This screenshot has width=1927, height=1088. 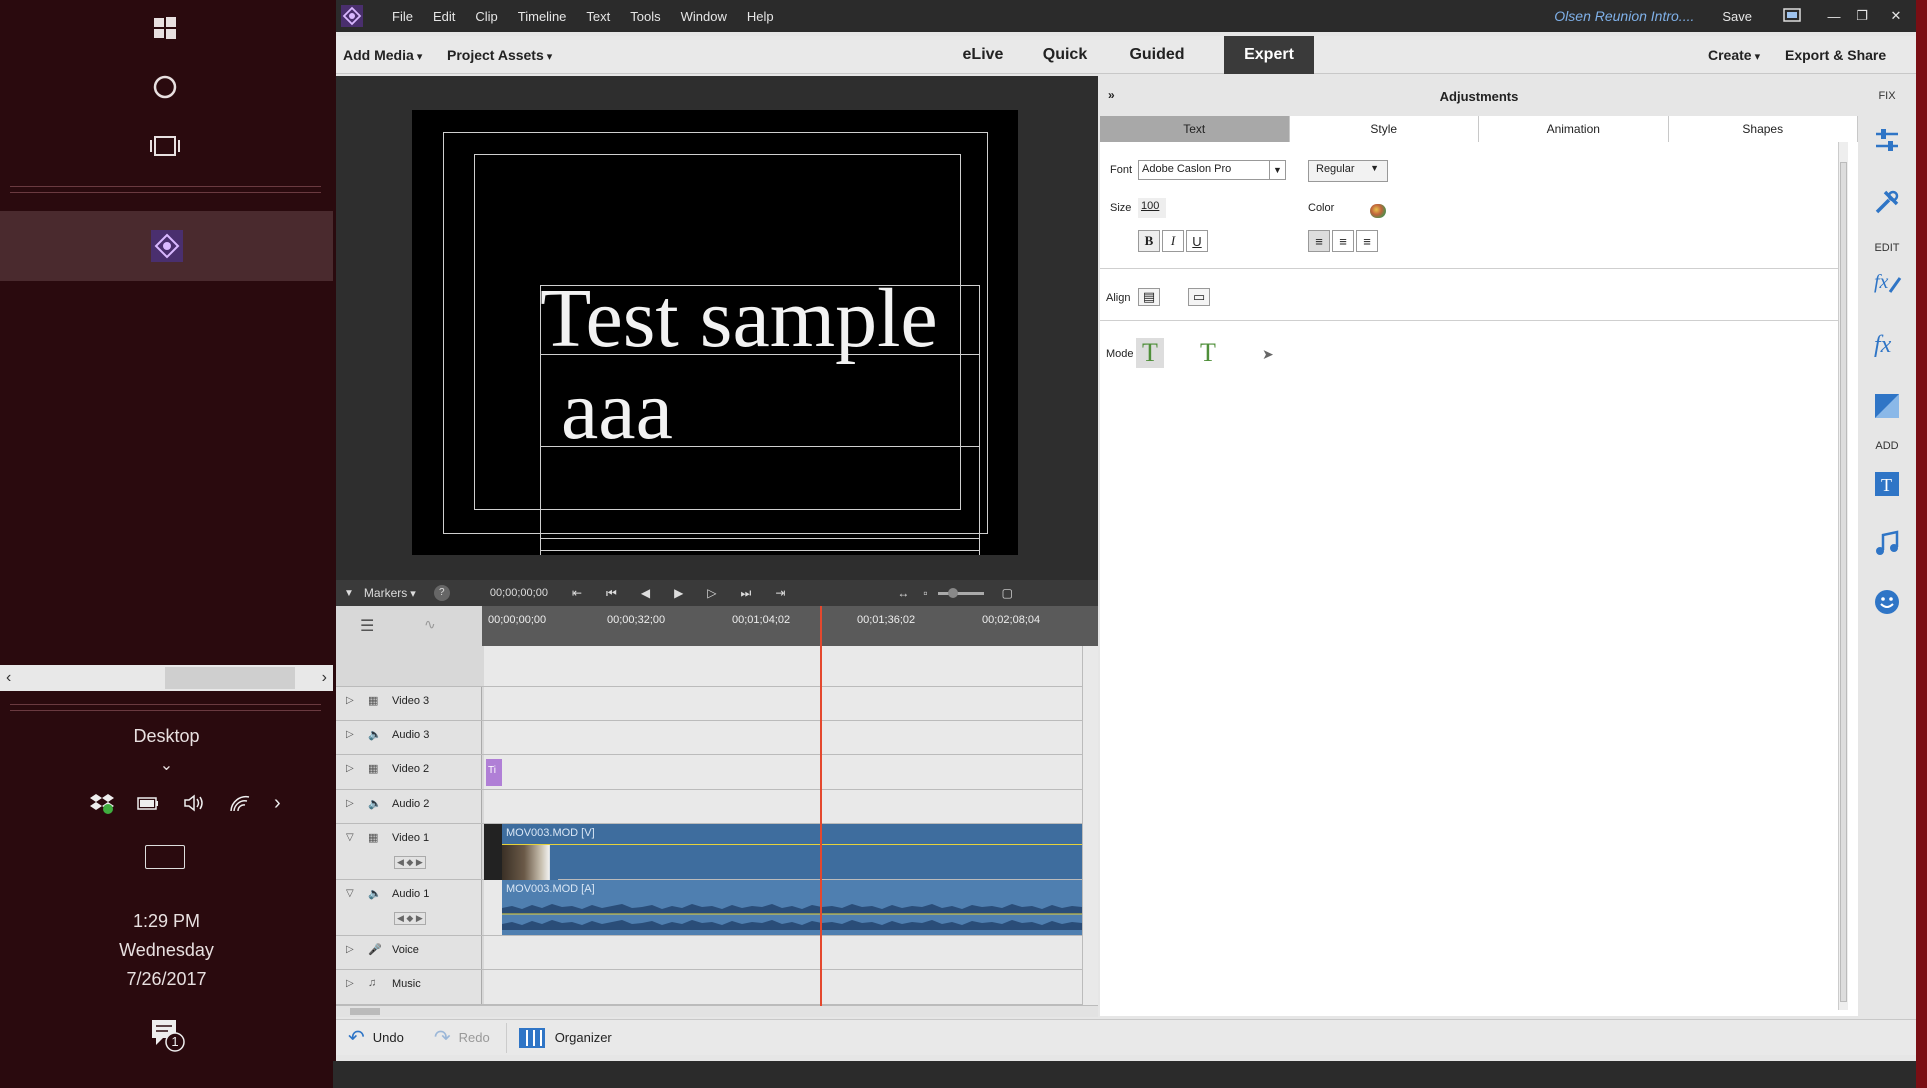 I want to click on dropbox-icon, so click(x=102, y=803).